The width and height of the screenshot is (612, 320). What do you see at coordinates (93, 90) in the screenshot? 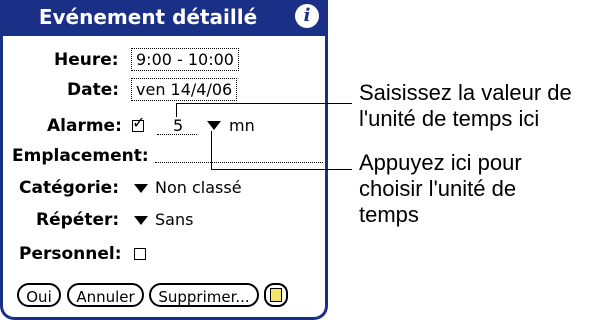
I see `date-label: Date:` at bounding box center [93, 90].